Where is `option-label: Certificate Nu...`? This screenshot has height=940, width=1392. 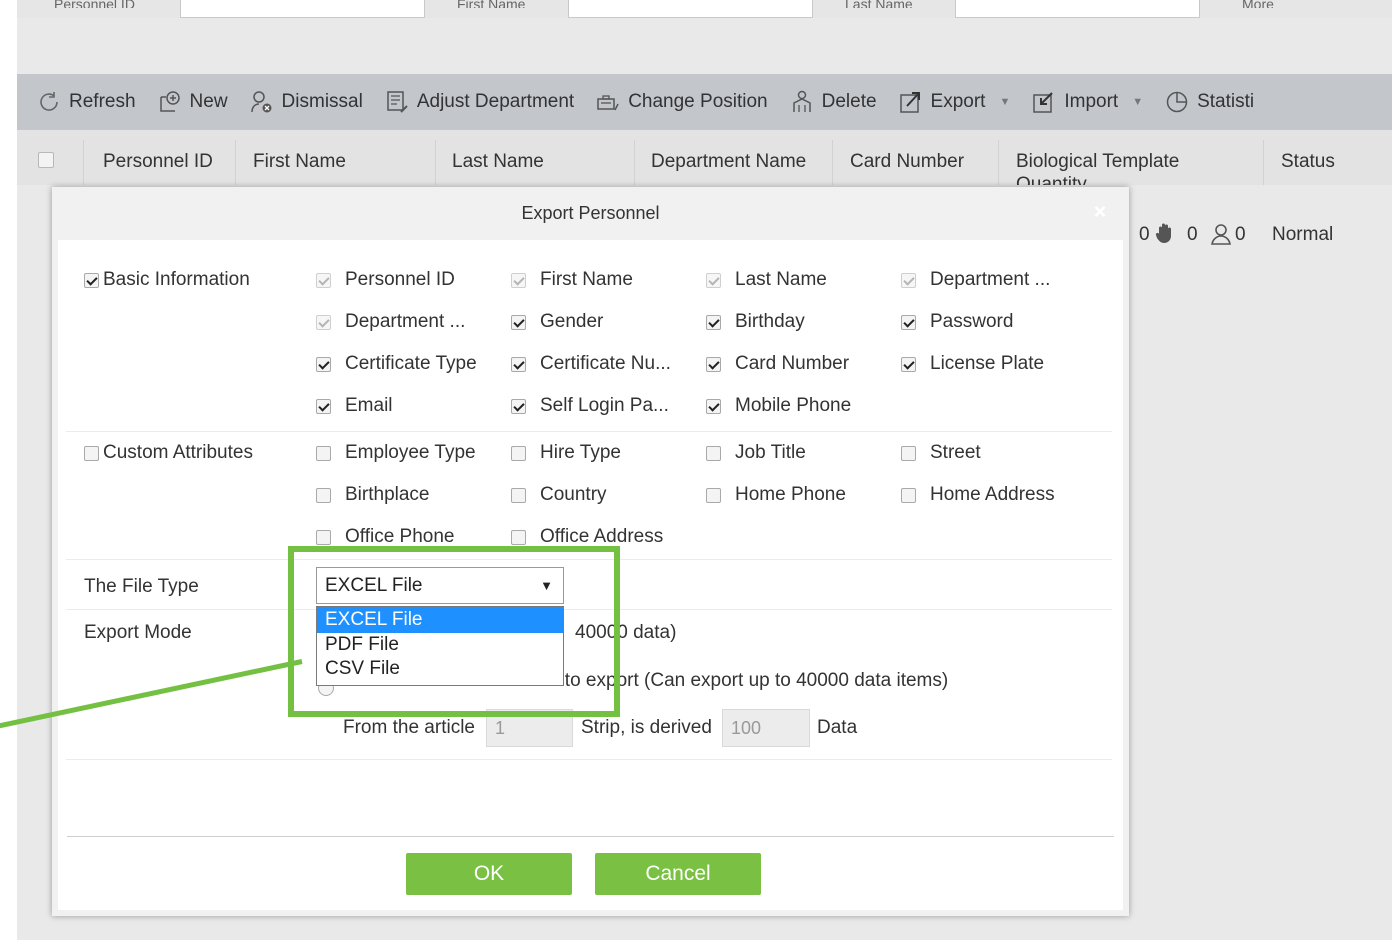 option-label: Certificate Nu... is located at coordinates (605, 363).